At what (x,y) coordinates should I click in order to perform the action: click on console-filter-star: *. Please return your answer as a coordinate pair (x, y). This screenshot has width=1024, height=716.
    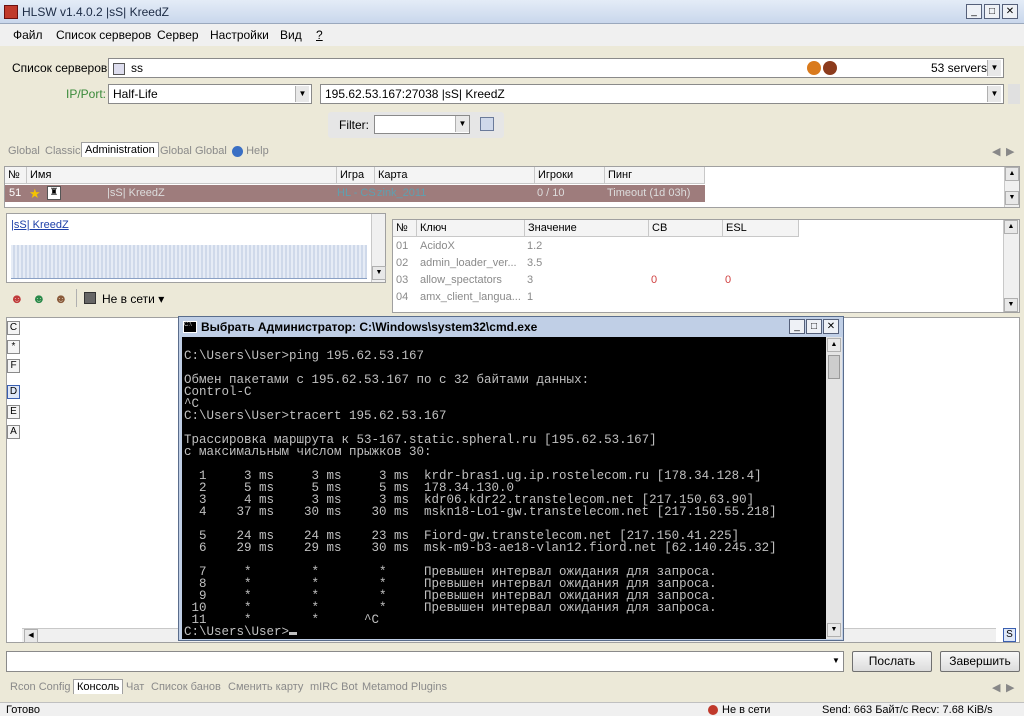
    Looking at the image, I should click on (13, 347).